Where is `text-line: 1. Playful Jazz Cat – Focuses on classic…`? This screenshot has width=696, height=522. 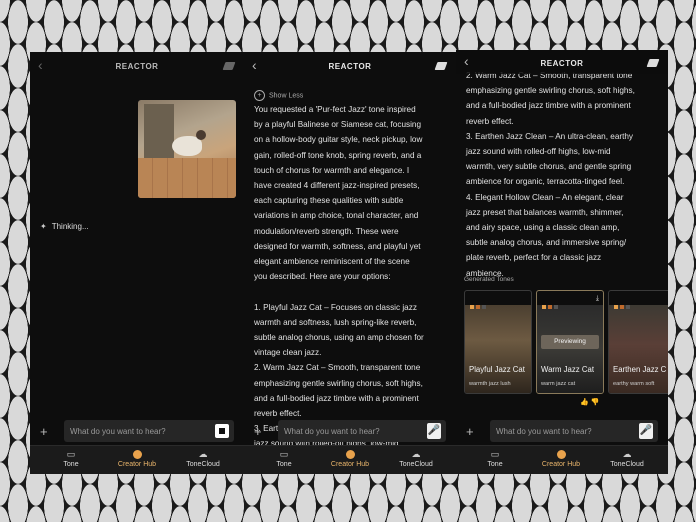 text-line: 1. Playful Jazz Cat – Focuses on classic… is located at coordinates (335, 307).